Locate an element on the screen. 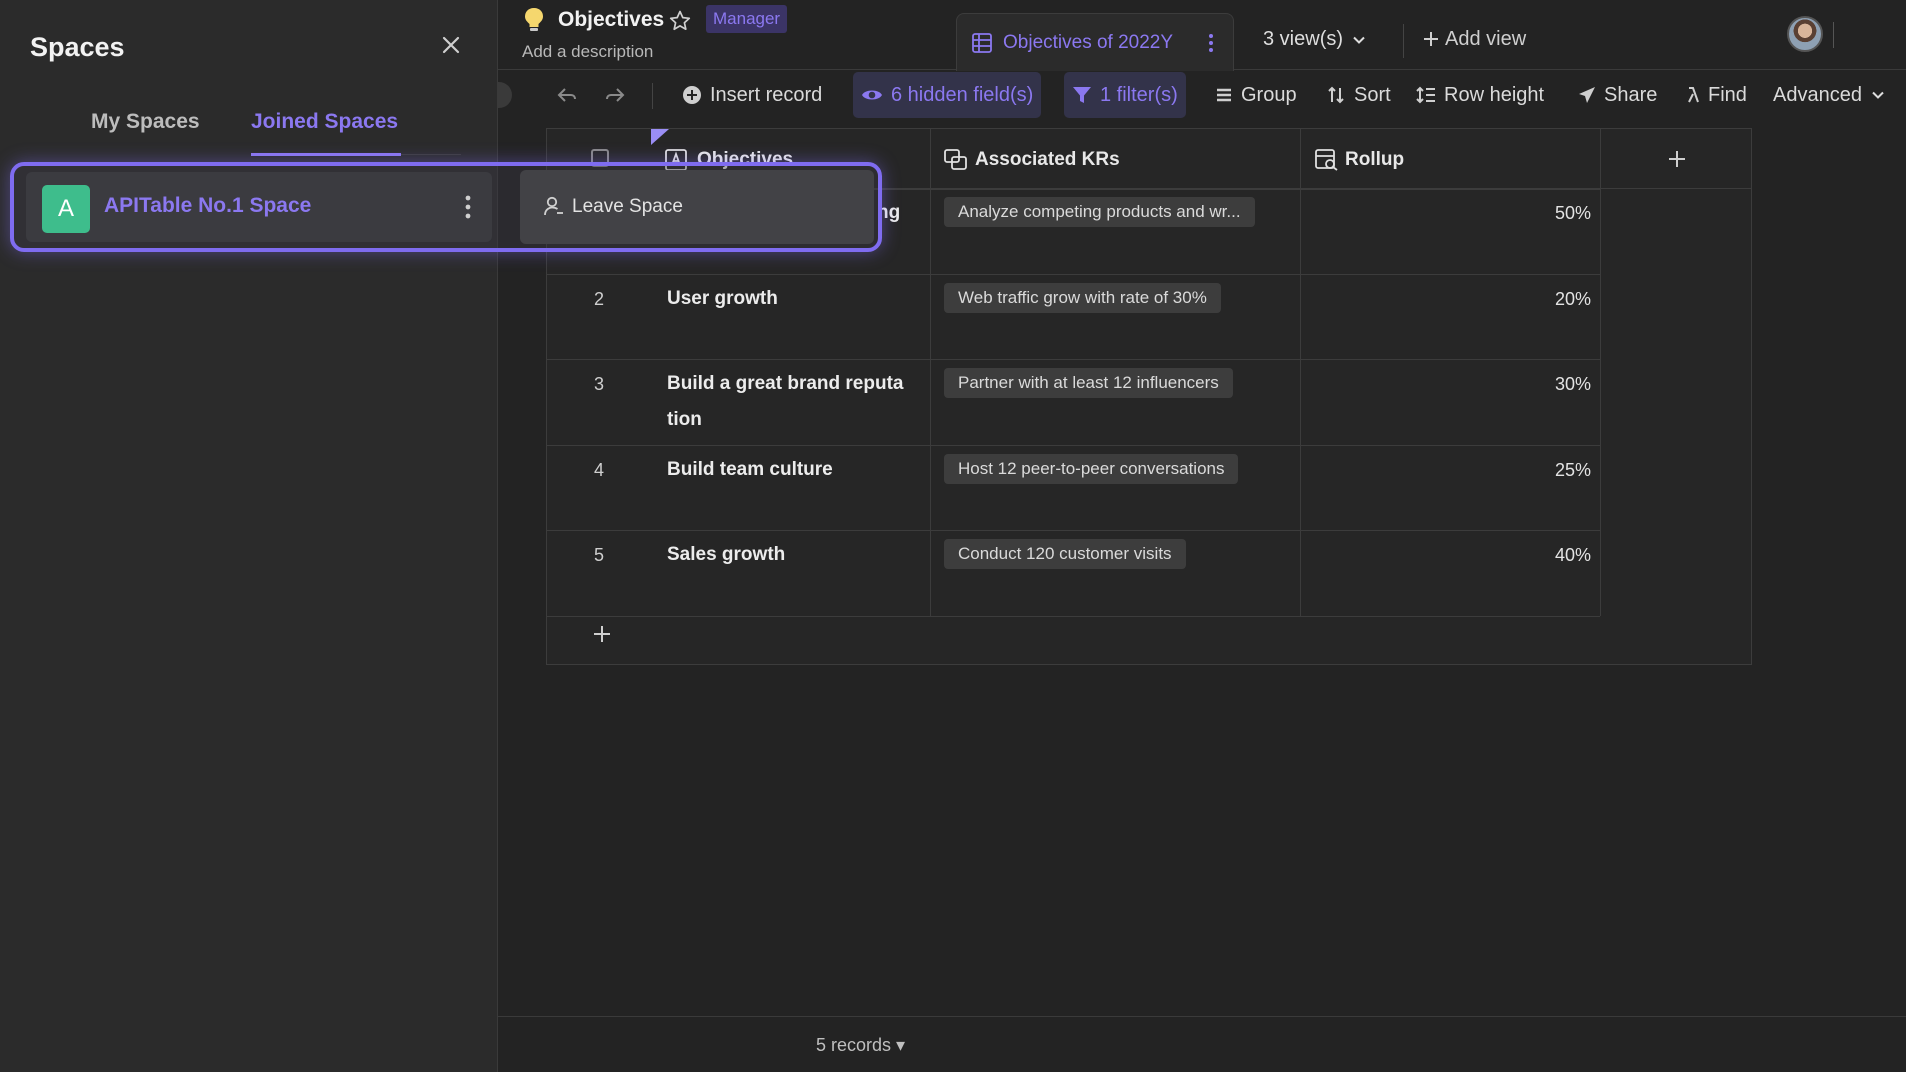  hidden-fields-label: 6 hidden field(s) is located at coordinates (962, 94).